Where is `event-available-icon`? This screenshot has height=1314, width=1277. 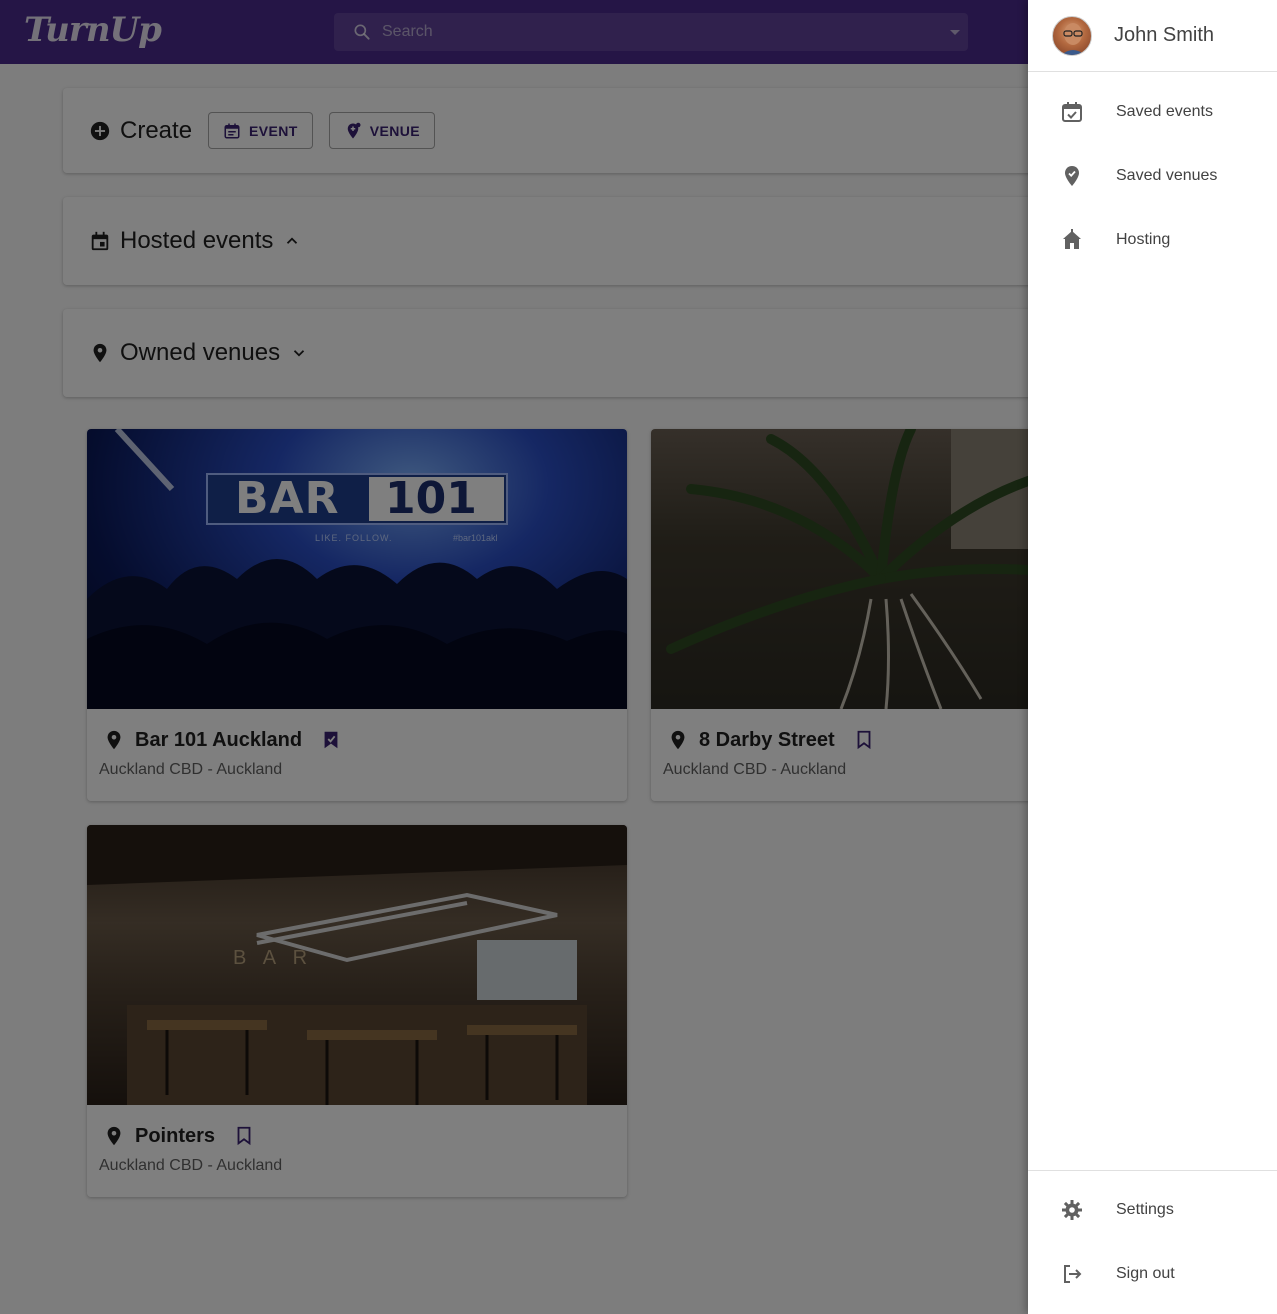
event-available-icon is located at coordinates (1072, 112).